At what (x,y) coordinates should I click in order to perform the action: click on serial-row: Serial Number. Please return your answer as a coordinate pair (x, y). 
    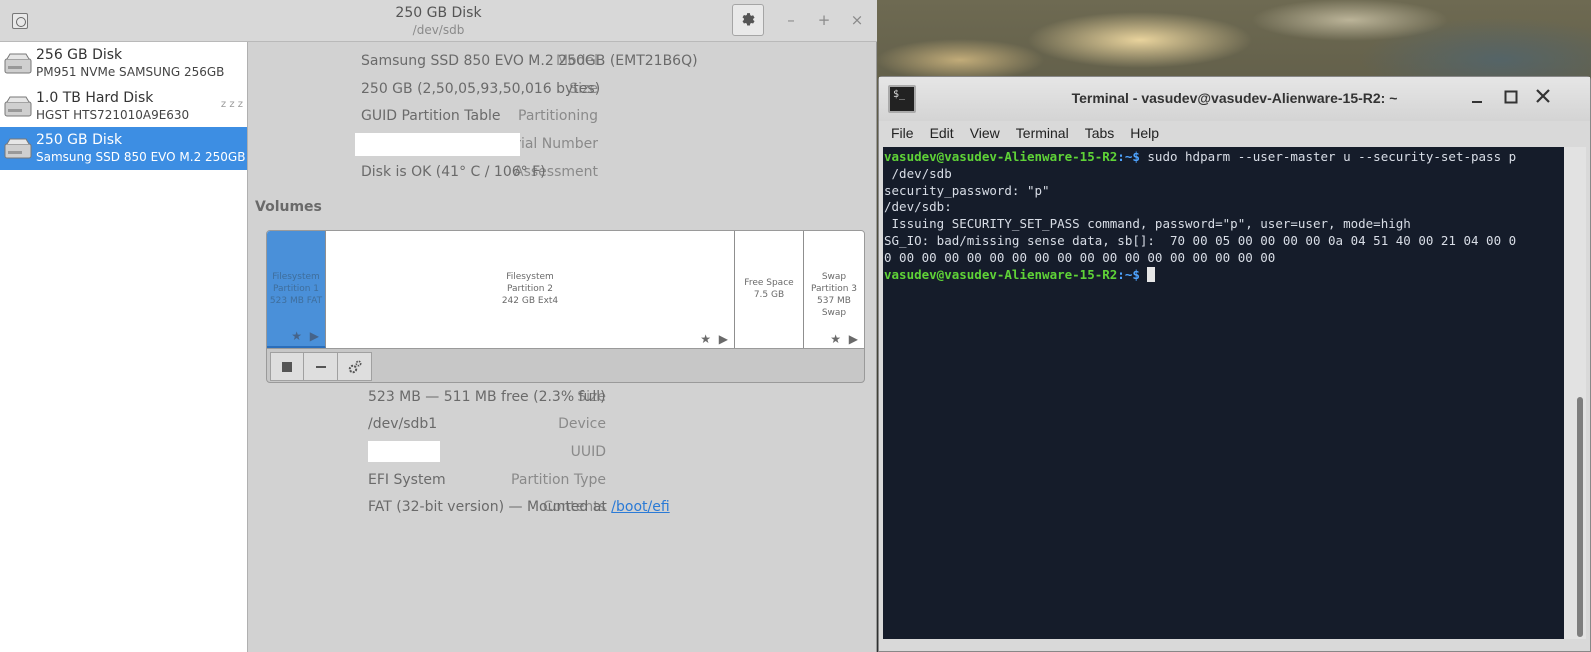
    Looking at the image, I should click on (562, 145).